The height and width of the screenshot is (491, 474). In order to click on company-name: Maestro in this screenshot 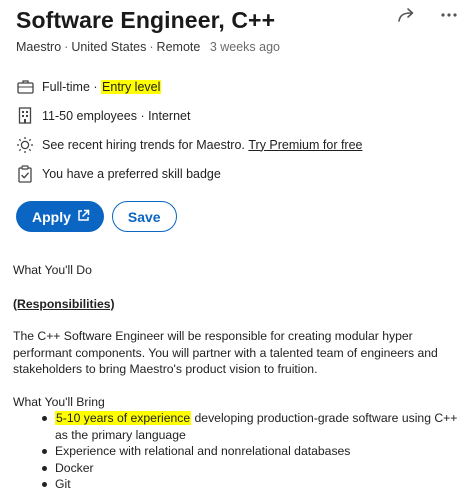, I will do `click(38, 47)`.